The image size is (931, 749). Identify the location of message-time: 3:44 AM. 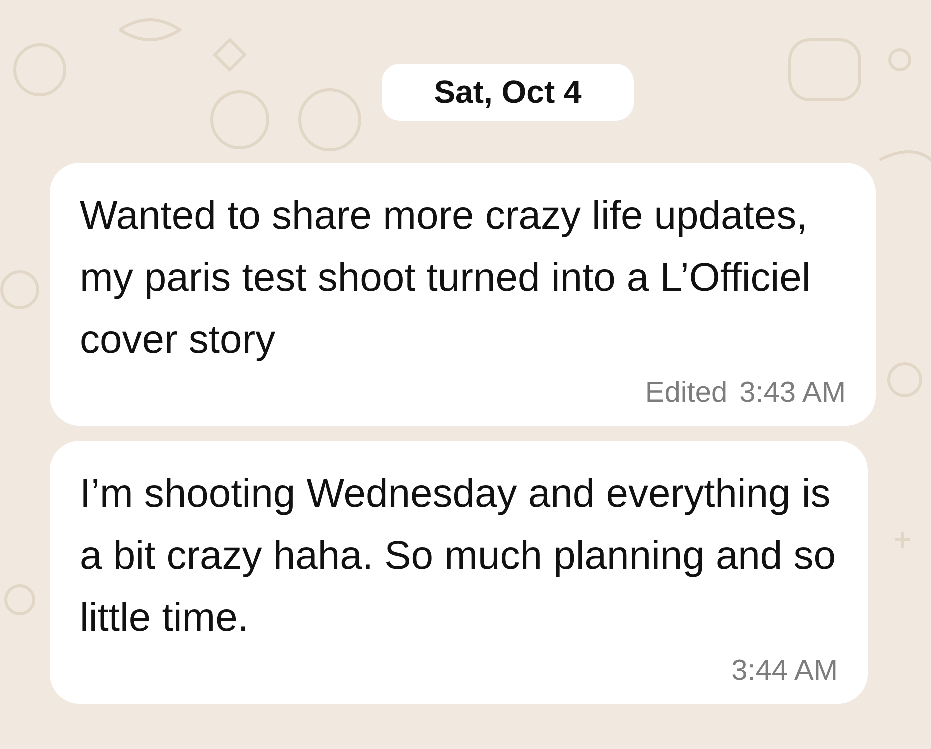
(785, 671).